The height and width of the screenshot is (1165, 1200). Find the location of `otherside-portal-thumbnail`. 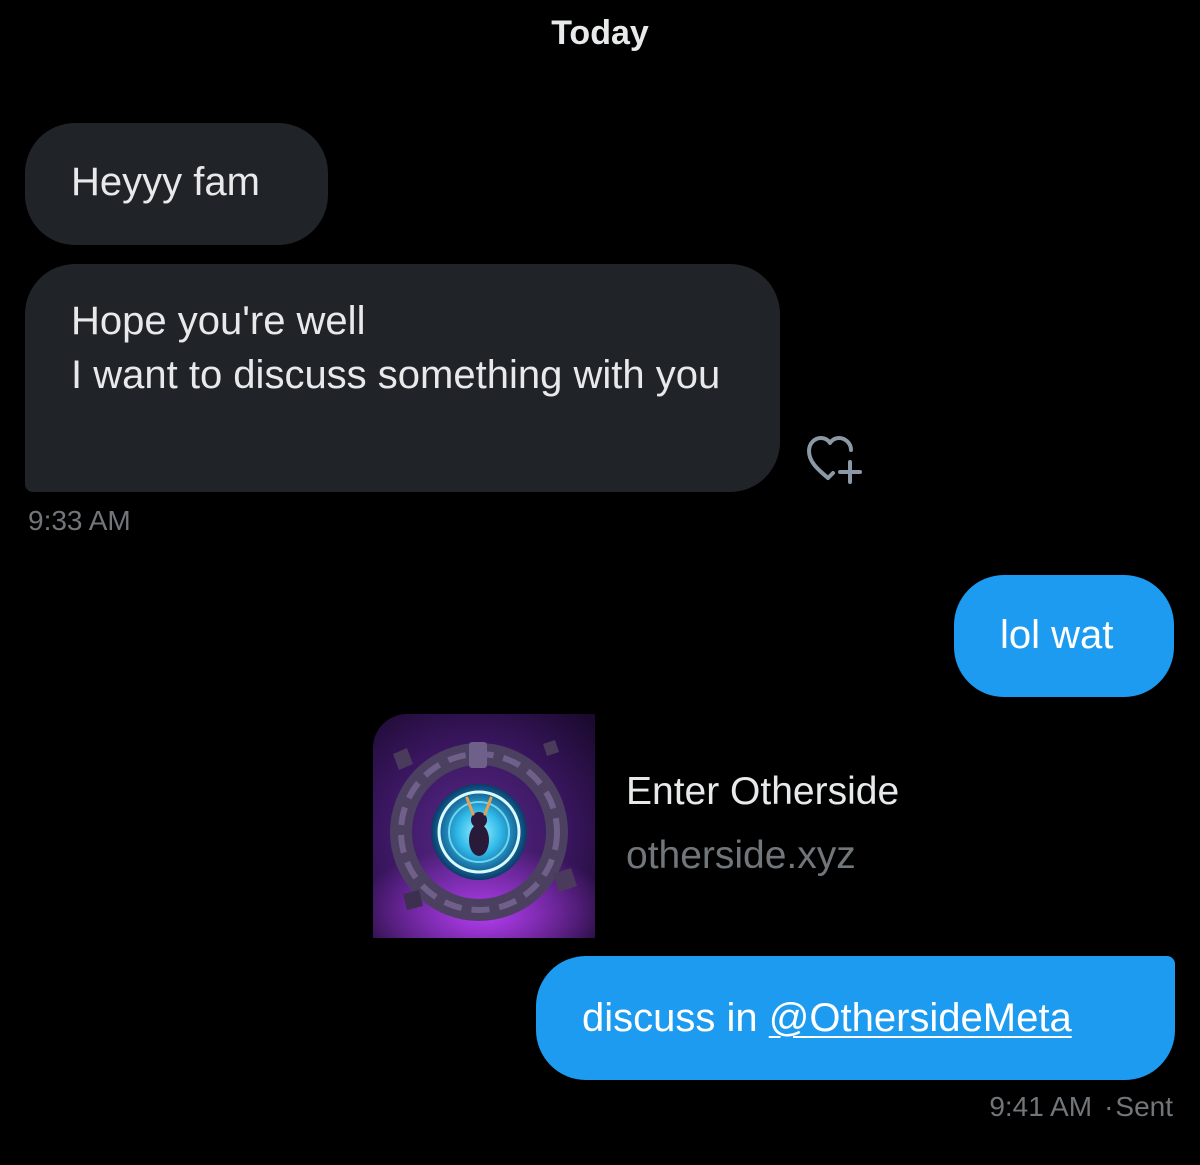

otherside-portal-thumbnail is located at coordinates (484, 826).